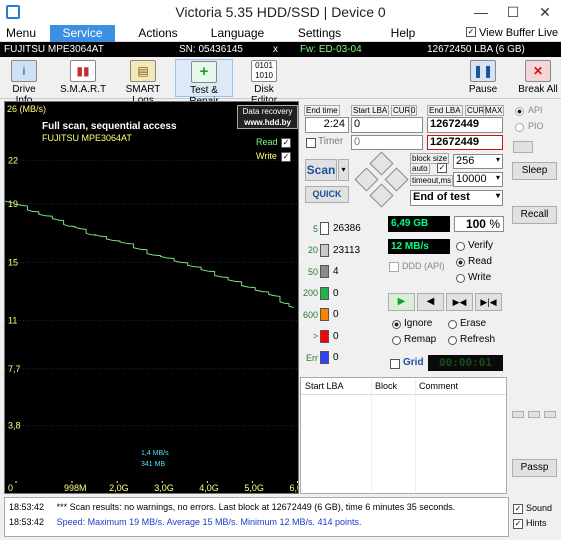  What do you see at coordinates (519, 111) in the screenshot?
I see `api-radio` at bounding box center [519, 111].